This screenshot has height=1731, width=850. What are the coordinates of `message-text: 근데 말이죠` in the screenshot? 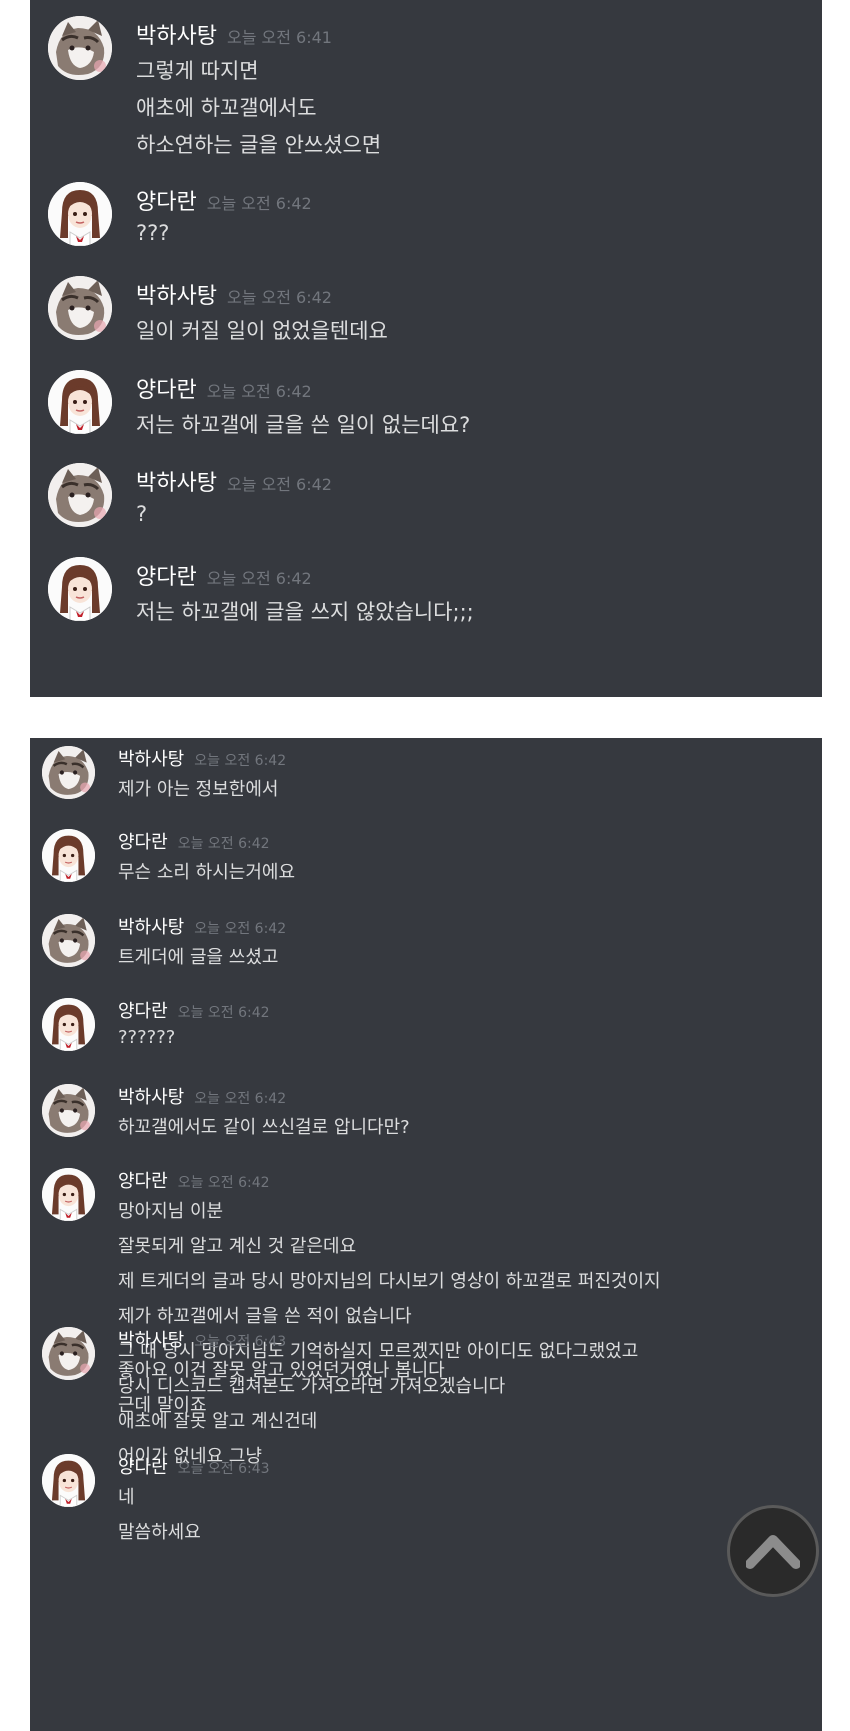 It's located at (162, 1405).